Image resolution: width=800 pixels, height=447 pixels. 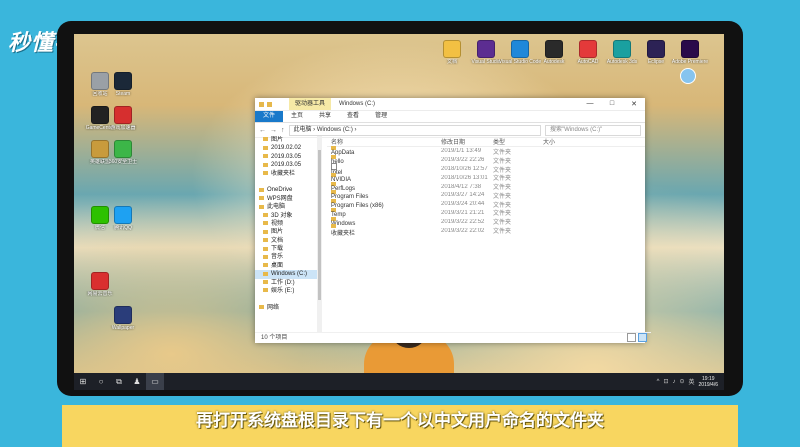 What do you see at coordinates (286, 249) in the screenshot?
I see `nav-item: 下载` at bounding box center [286, 249].